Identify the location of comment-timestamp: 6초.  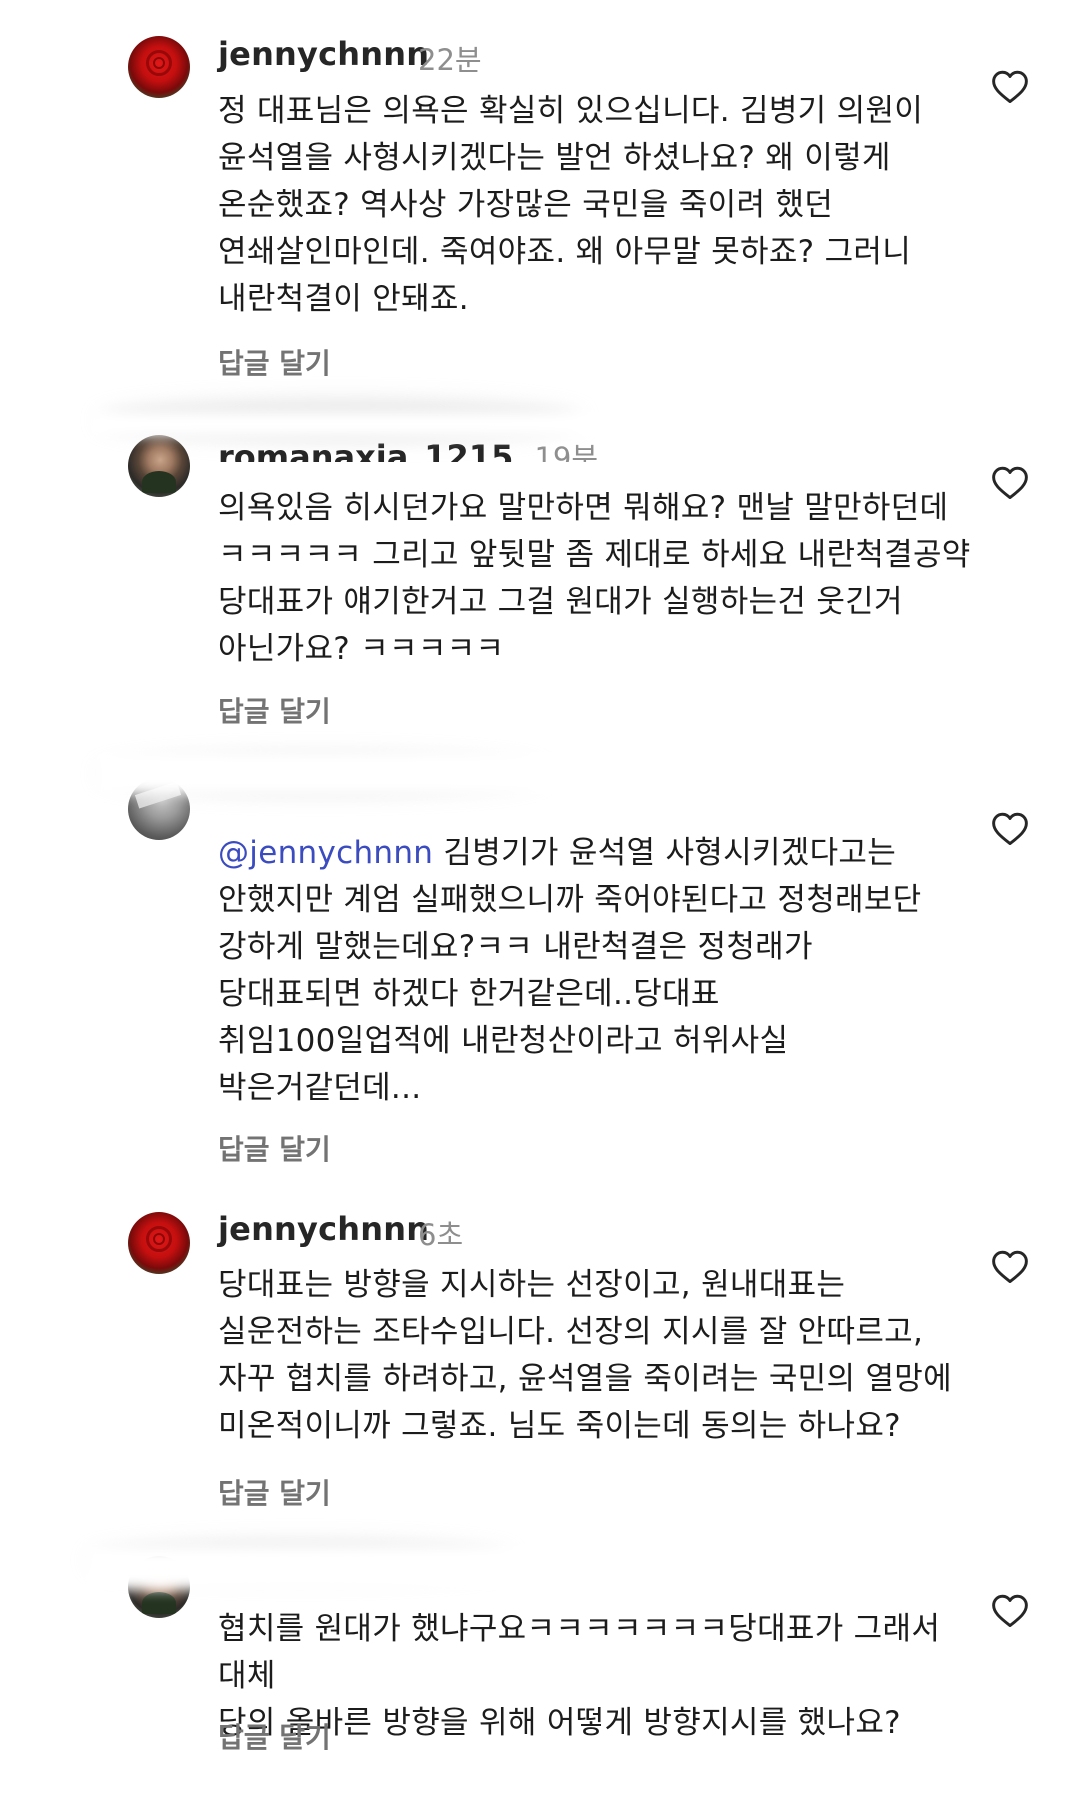
(441, 1235).